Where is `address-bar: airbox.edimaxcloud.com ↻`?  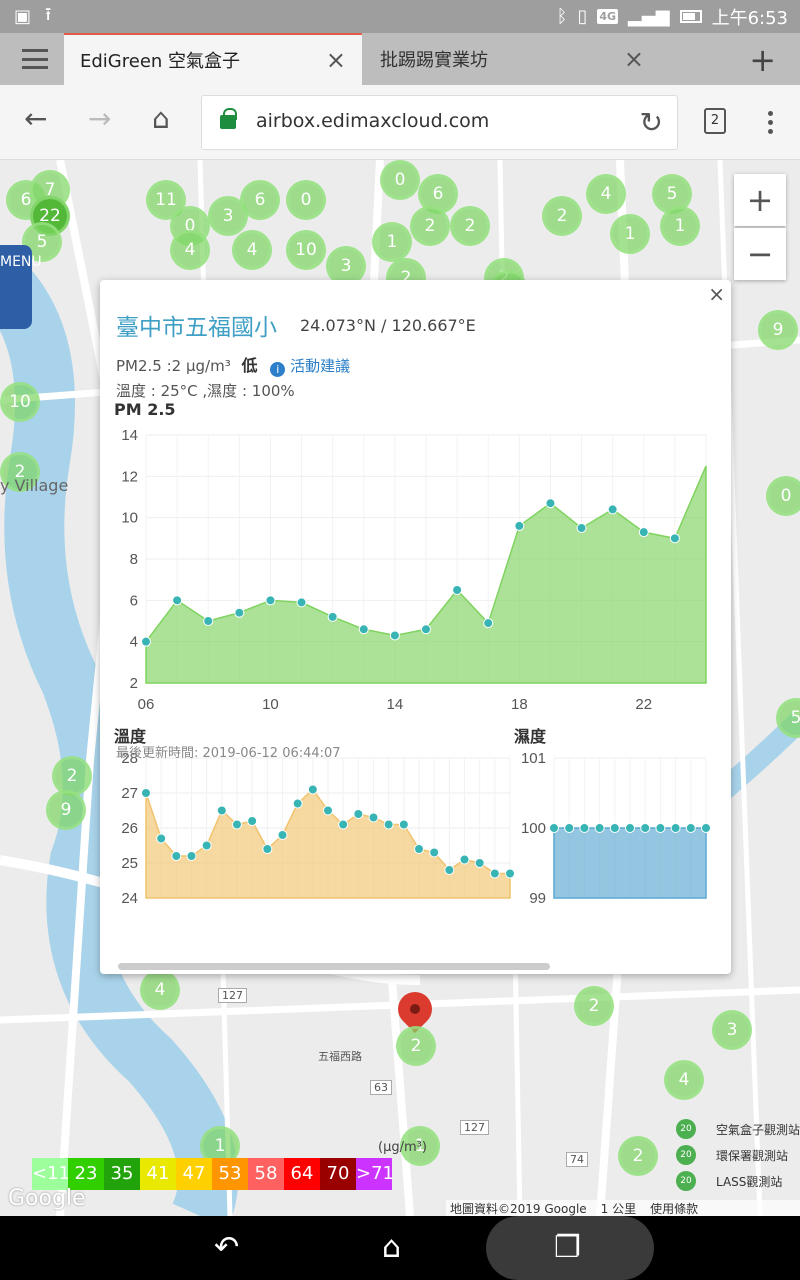
address-bar: airbox.edimaxcloud.com ↻ is located at coordinates (439, 122).